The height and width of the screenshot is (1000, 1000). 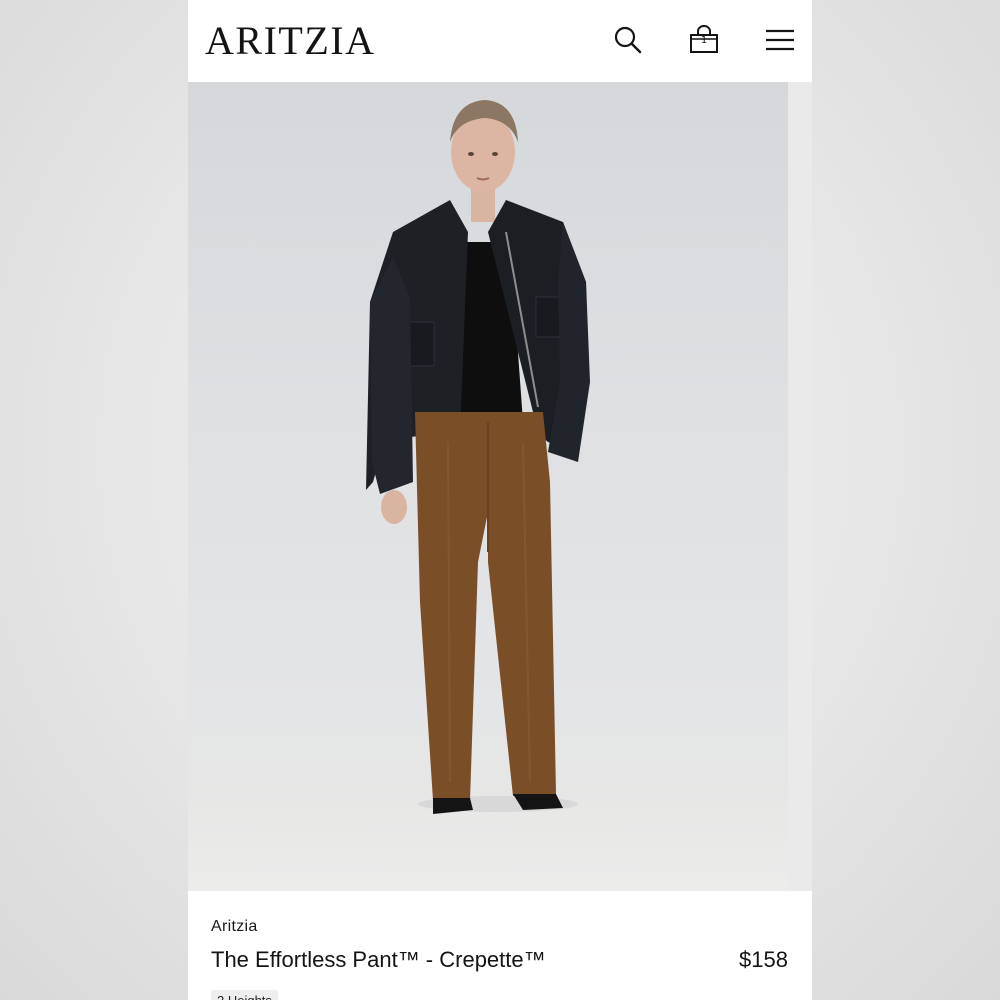 I want to click on next-image-peek, so click(x=800, y=486).